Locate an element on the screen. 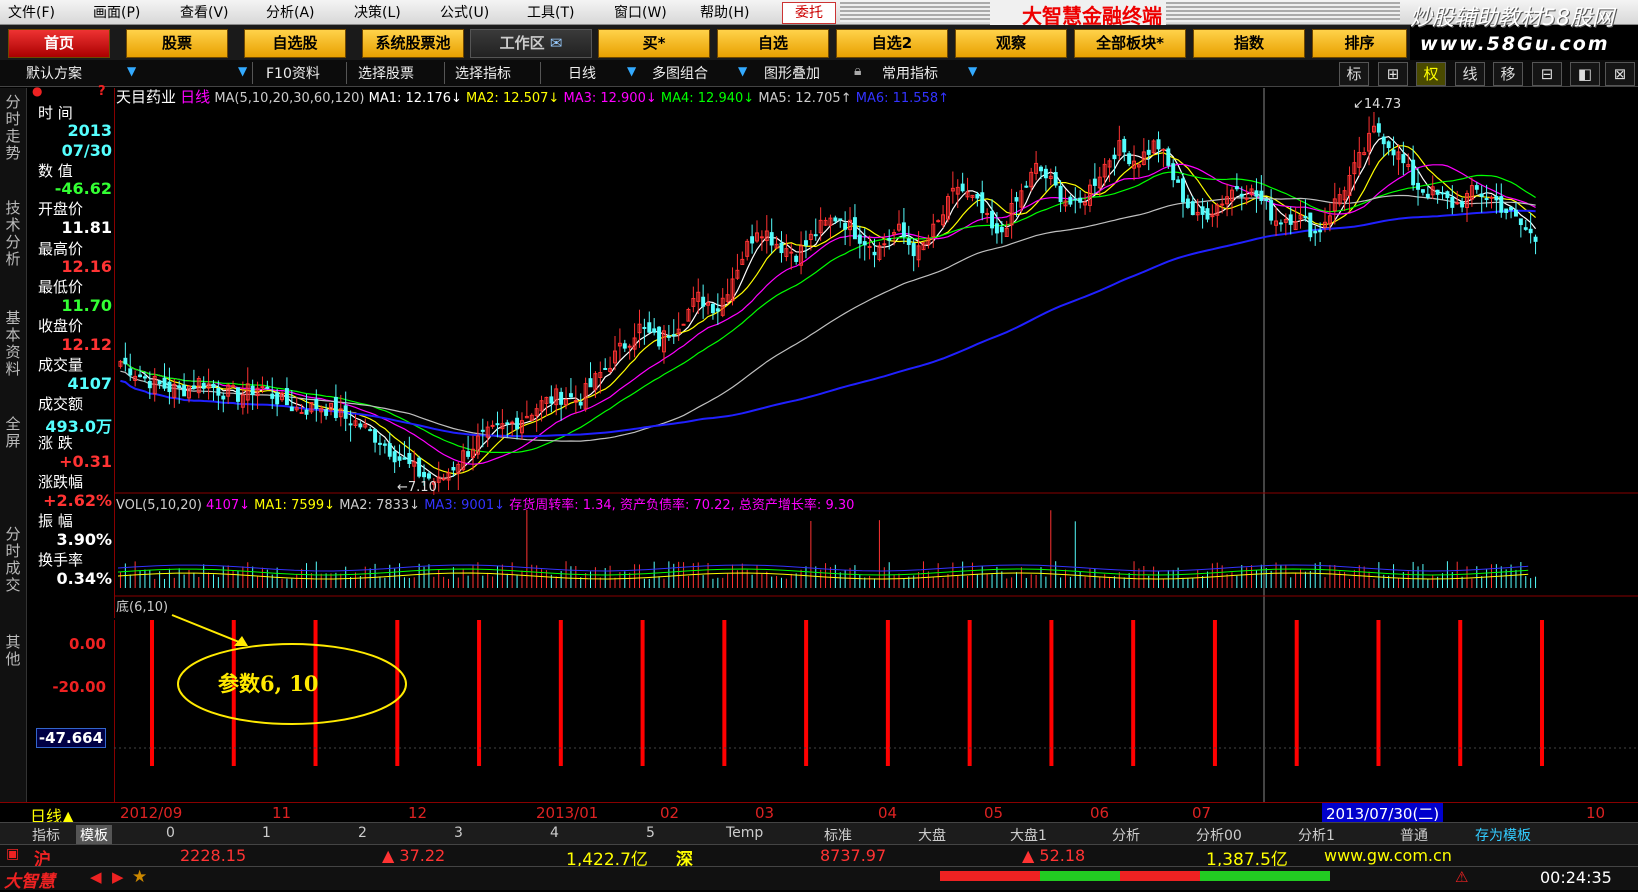 The width and height of the screenshot is (1638, 892). nav-buy: 买* is located at coordinates (654, 43).